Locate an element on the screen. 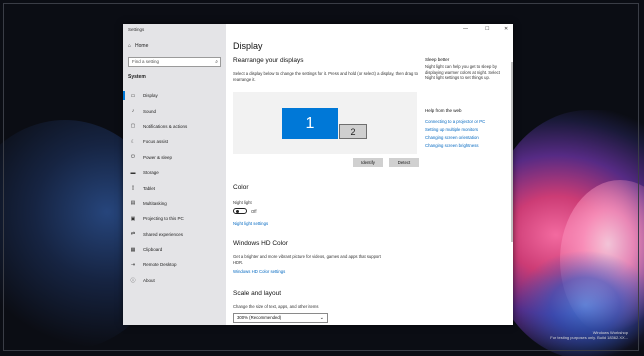  sidebar-item-power-sleep: ⏻ Power & sleep is located at coordinates (174, 157).